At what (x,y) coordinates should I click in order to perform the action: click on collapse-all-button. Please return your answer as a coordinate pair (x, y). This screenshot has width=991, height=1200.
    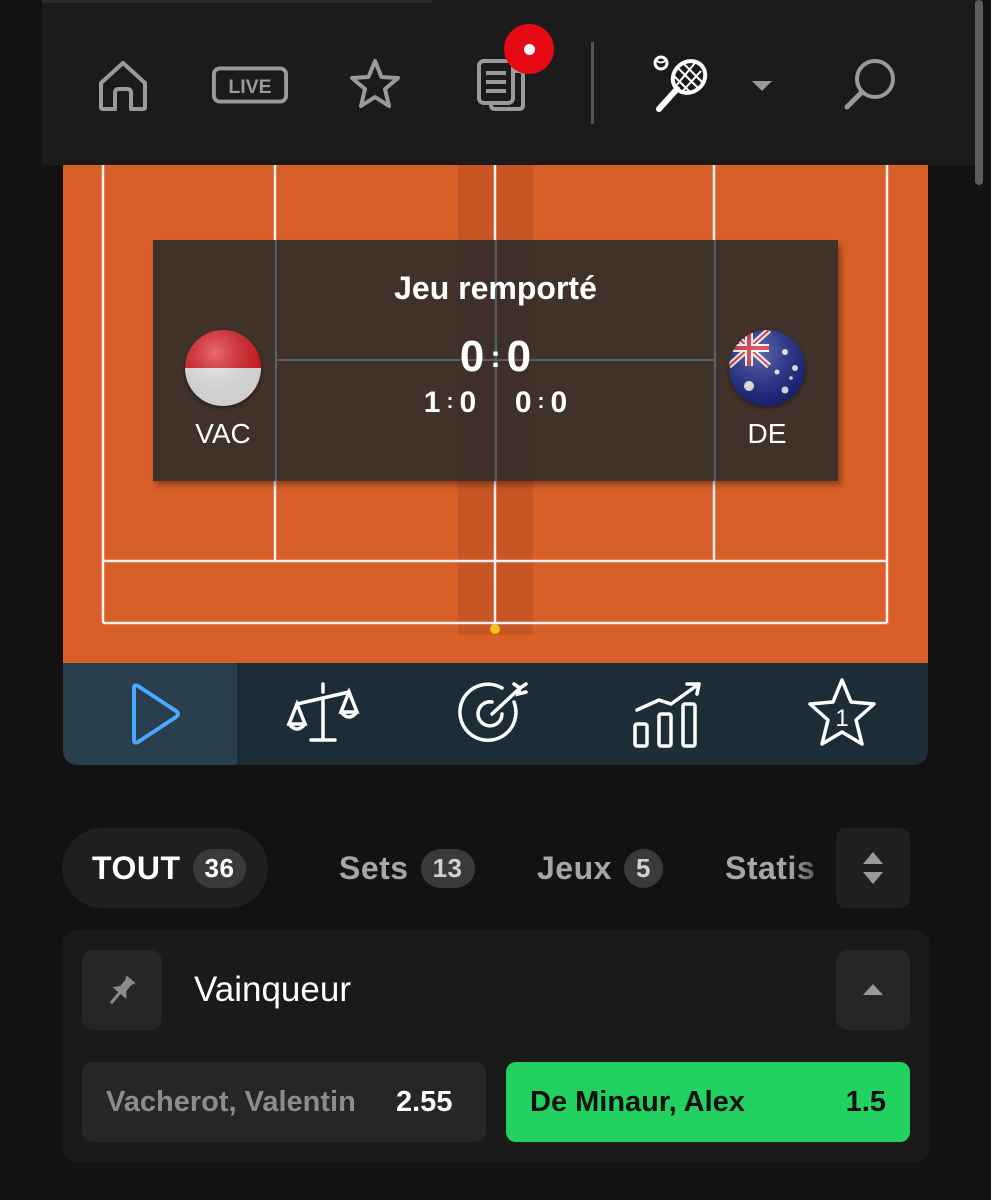
    Looking at the image, I should click on (873, 868).